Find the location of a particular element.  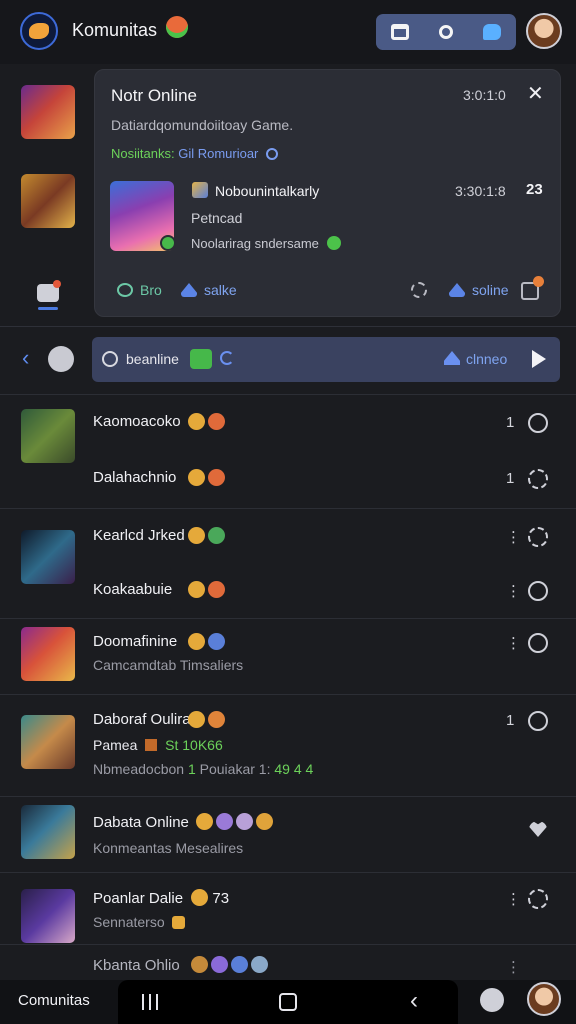

list-item: Dabata Online Konmeantas Mesealires is located at coordinates (288, 834).